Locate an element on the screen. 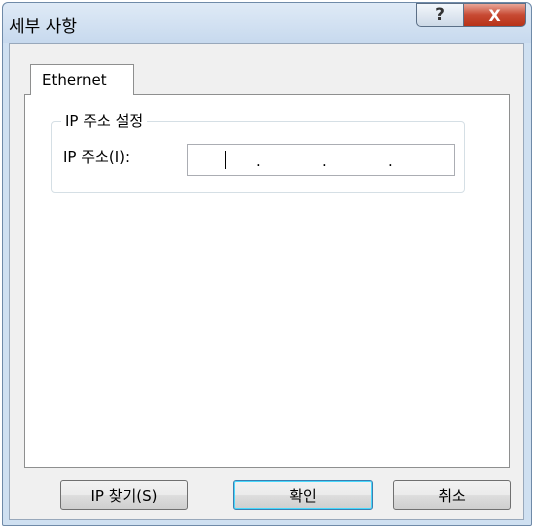 This screenshot has width=534, height=528. help-button: ? is located at coordinates (440, 15).